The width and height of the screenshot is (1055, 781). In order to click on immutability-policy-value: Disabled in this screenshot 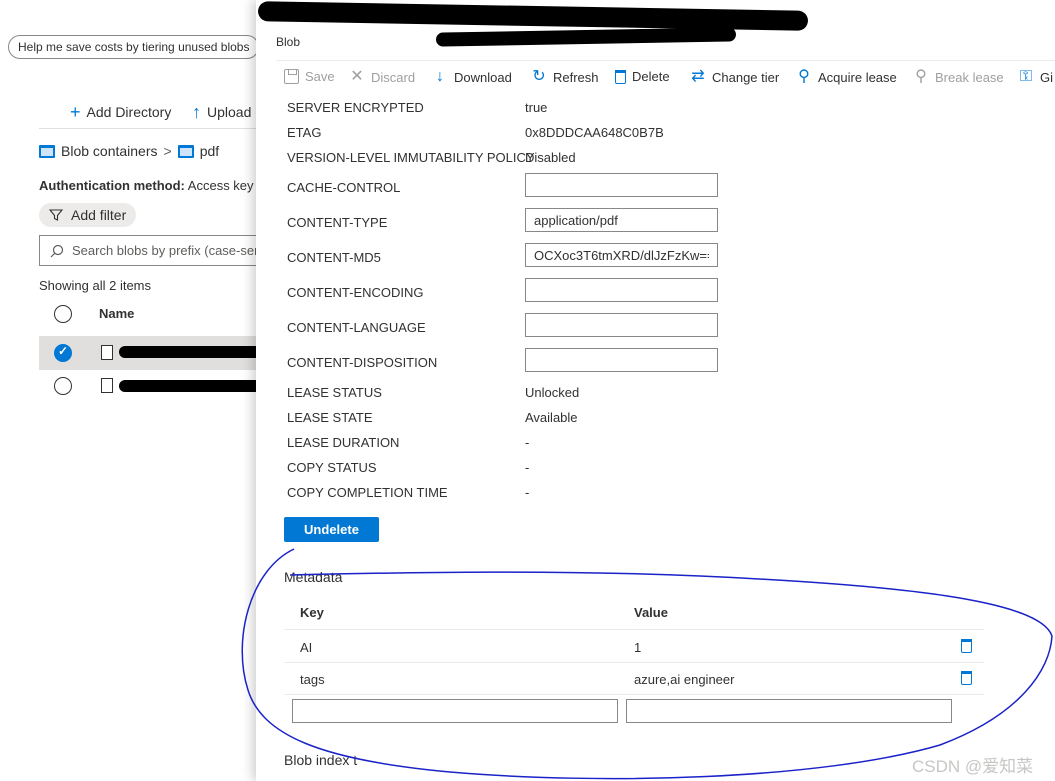, I will do `click(550, 157)`.